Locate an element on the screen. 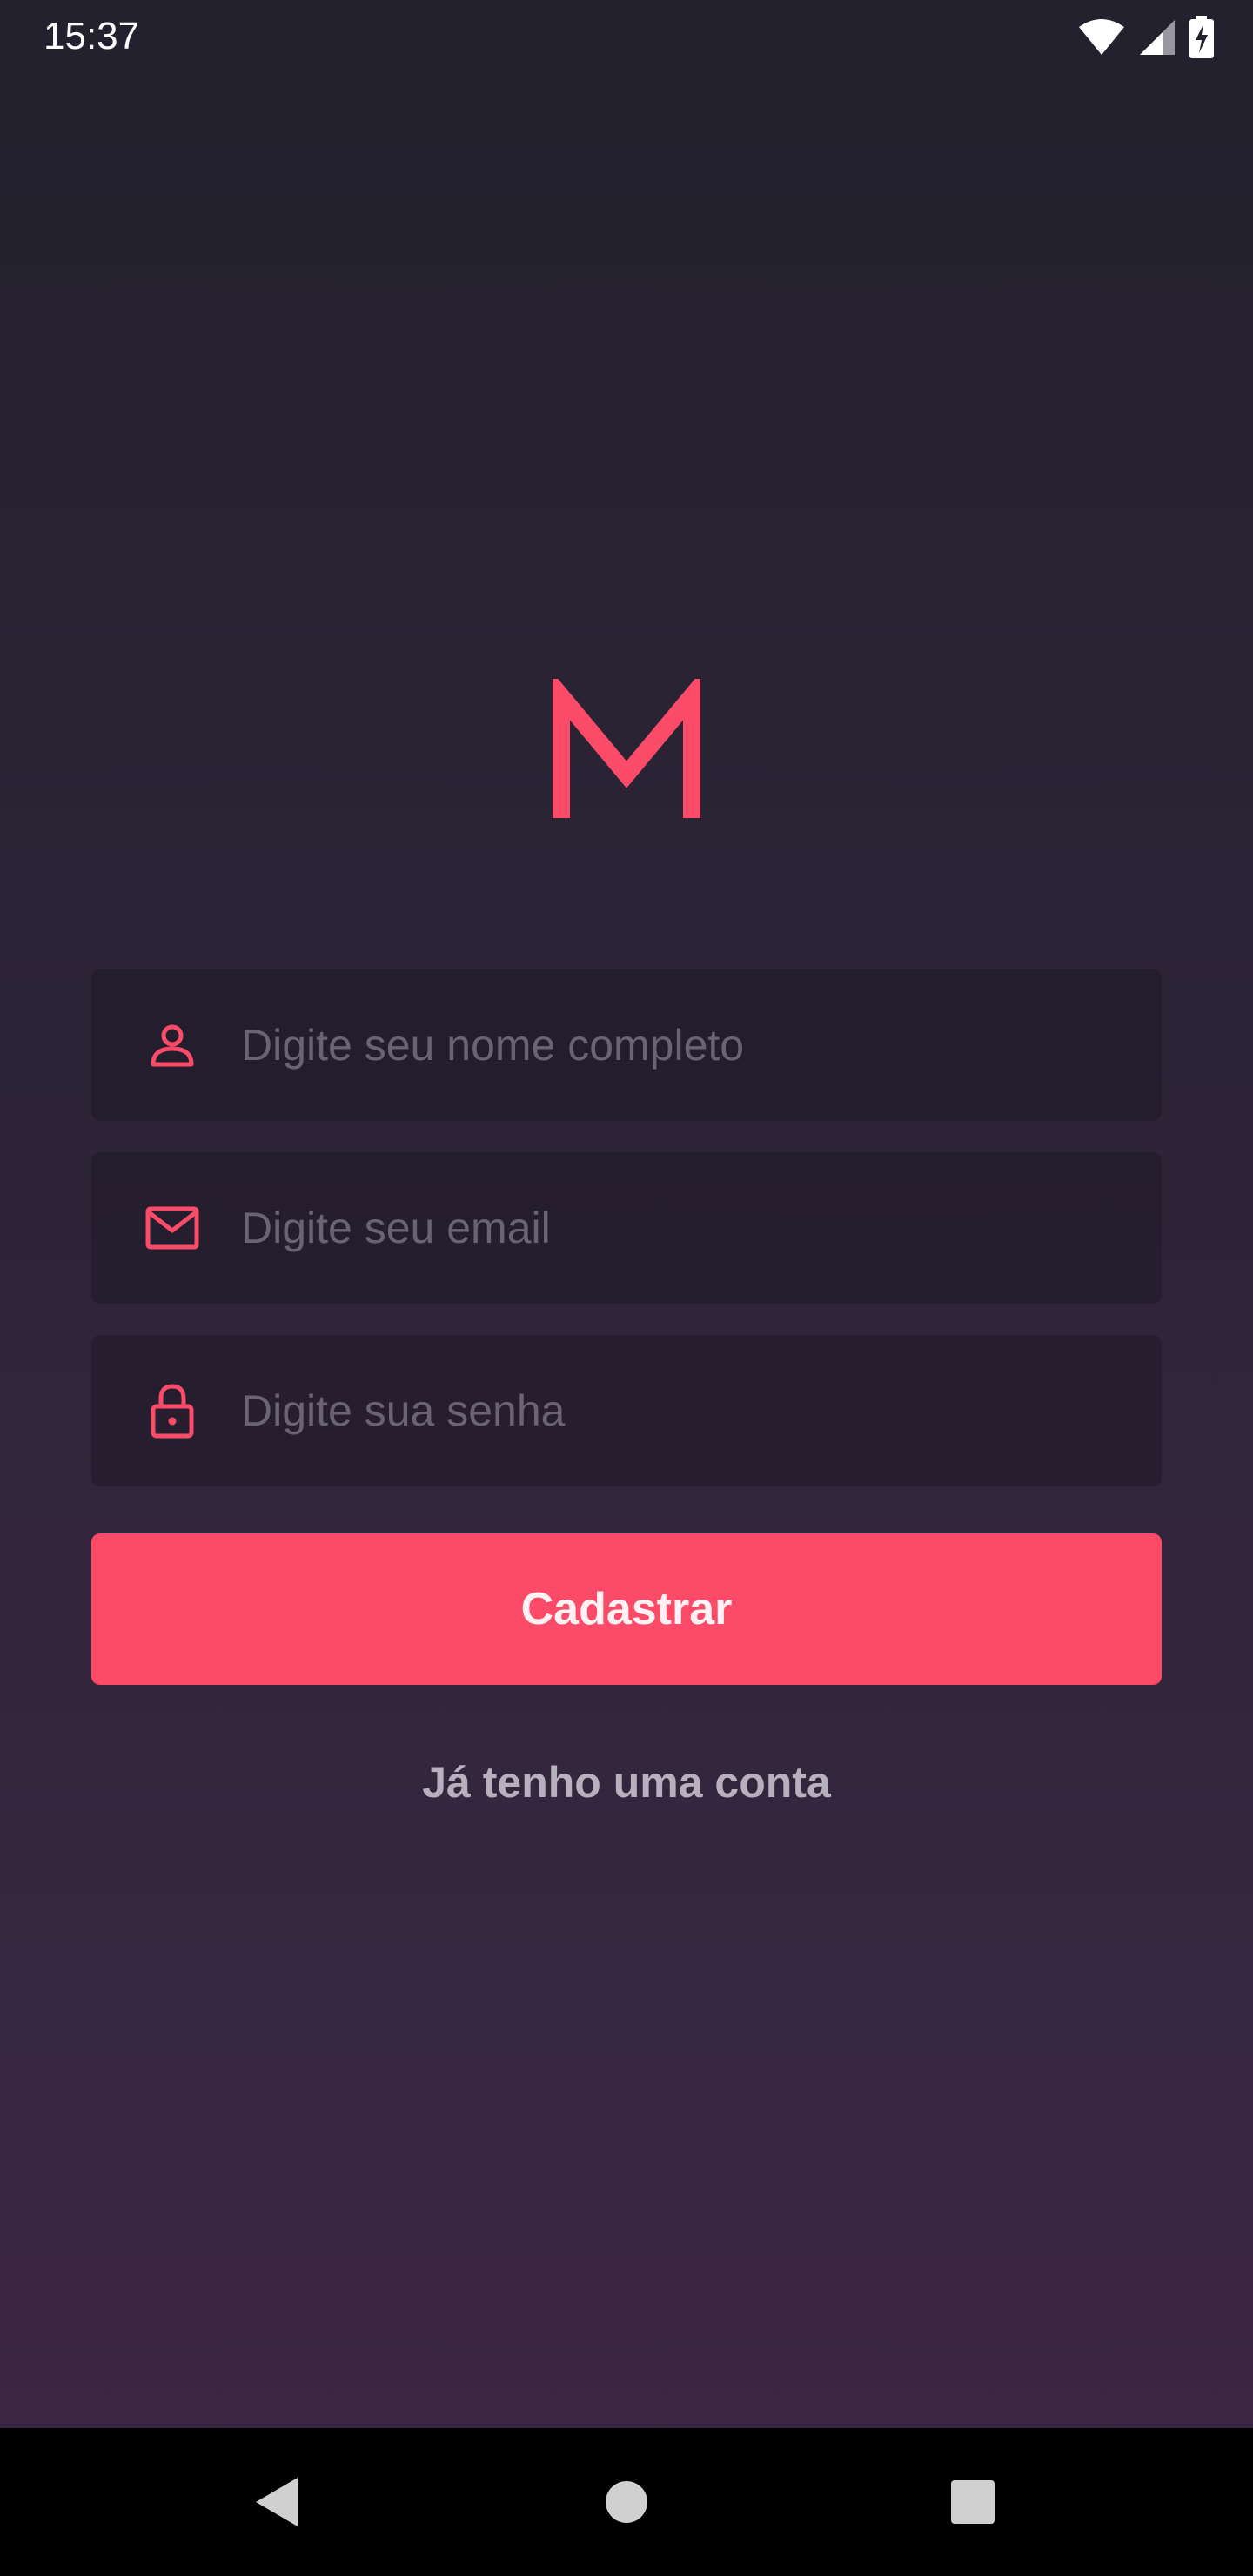 The height and width of the screenshot is (2576, 1253). name-input is located at coordinates (685, 1045).